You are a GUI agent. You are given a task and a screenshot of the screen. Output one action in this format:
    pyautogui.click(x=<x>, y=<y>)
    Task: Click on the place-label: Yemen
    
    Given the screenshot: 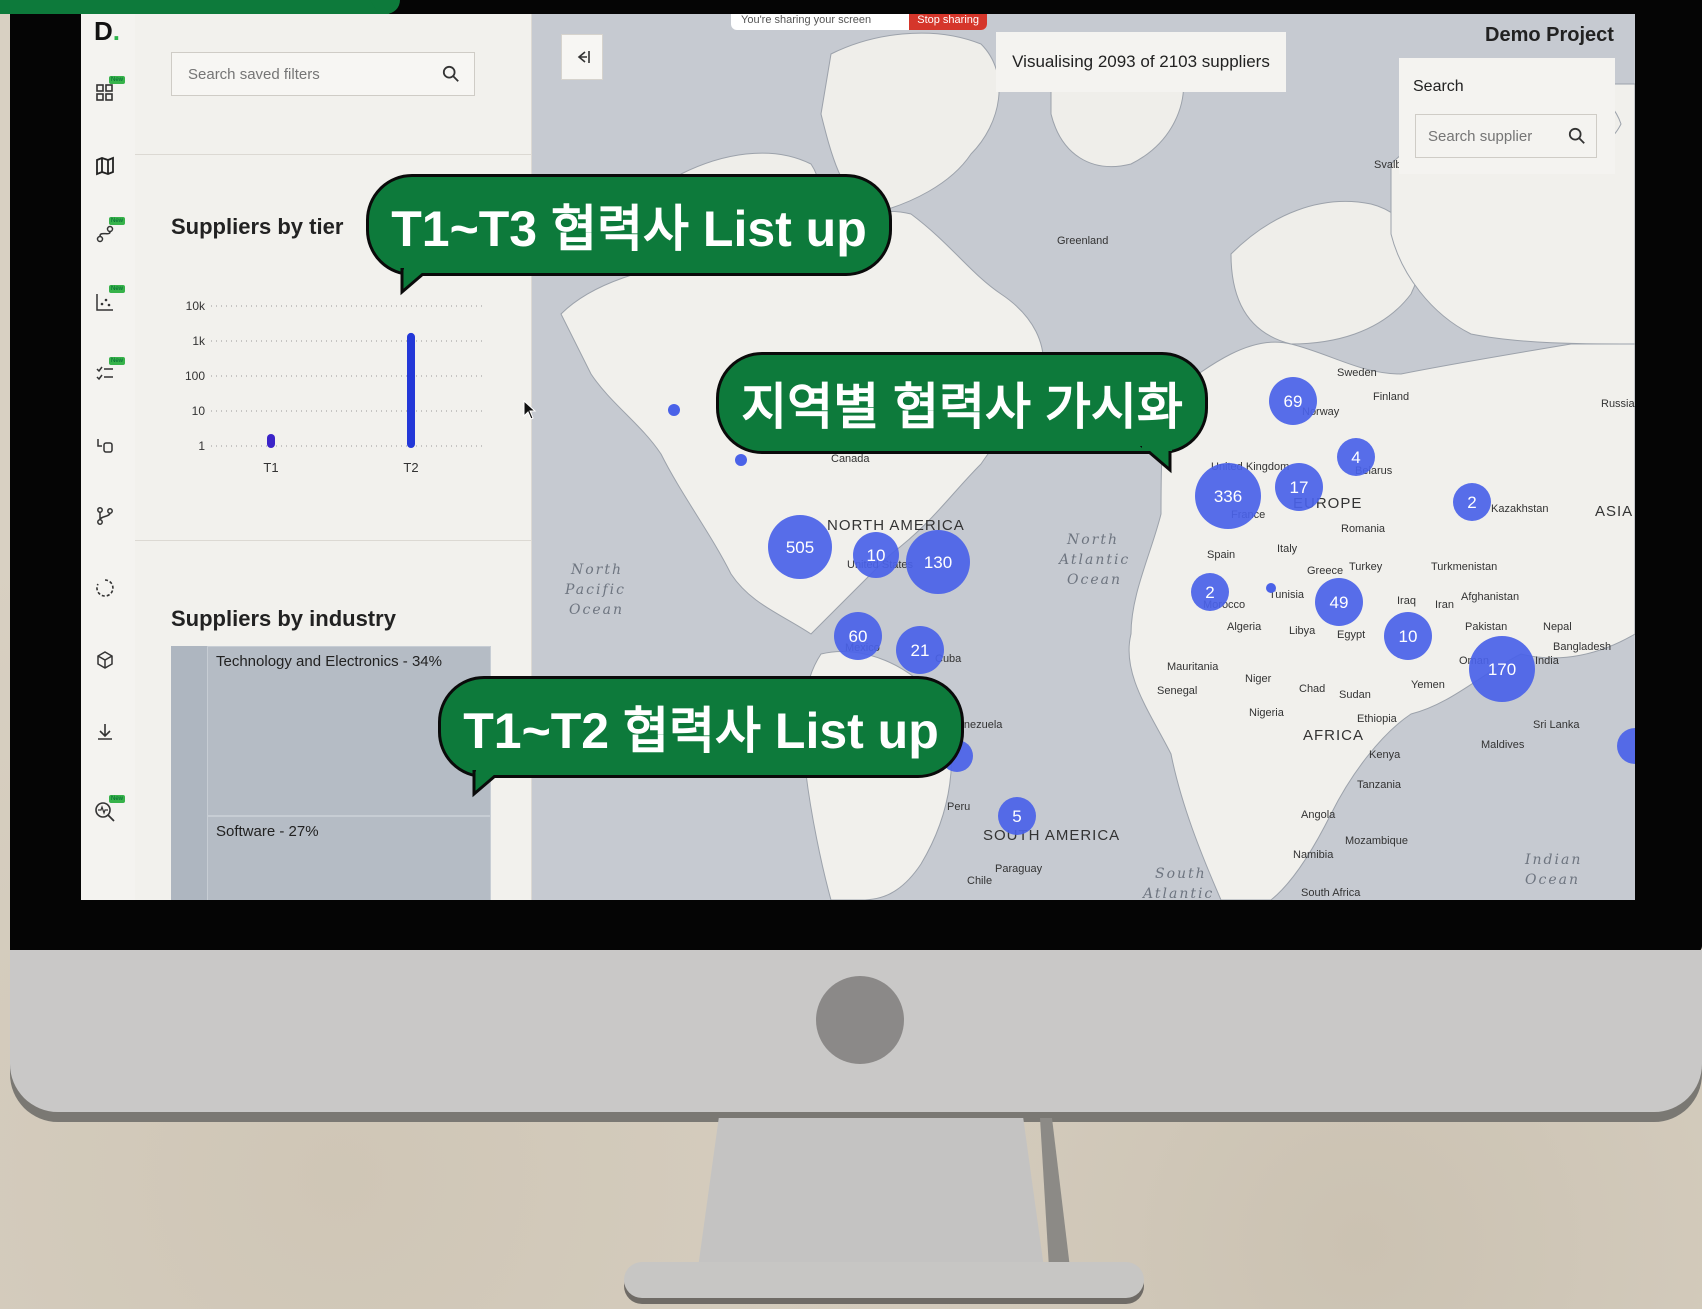 What is the action you would take?
    pyautogui.click(x=1428, y=685)
    